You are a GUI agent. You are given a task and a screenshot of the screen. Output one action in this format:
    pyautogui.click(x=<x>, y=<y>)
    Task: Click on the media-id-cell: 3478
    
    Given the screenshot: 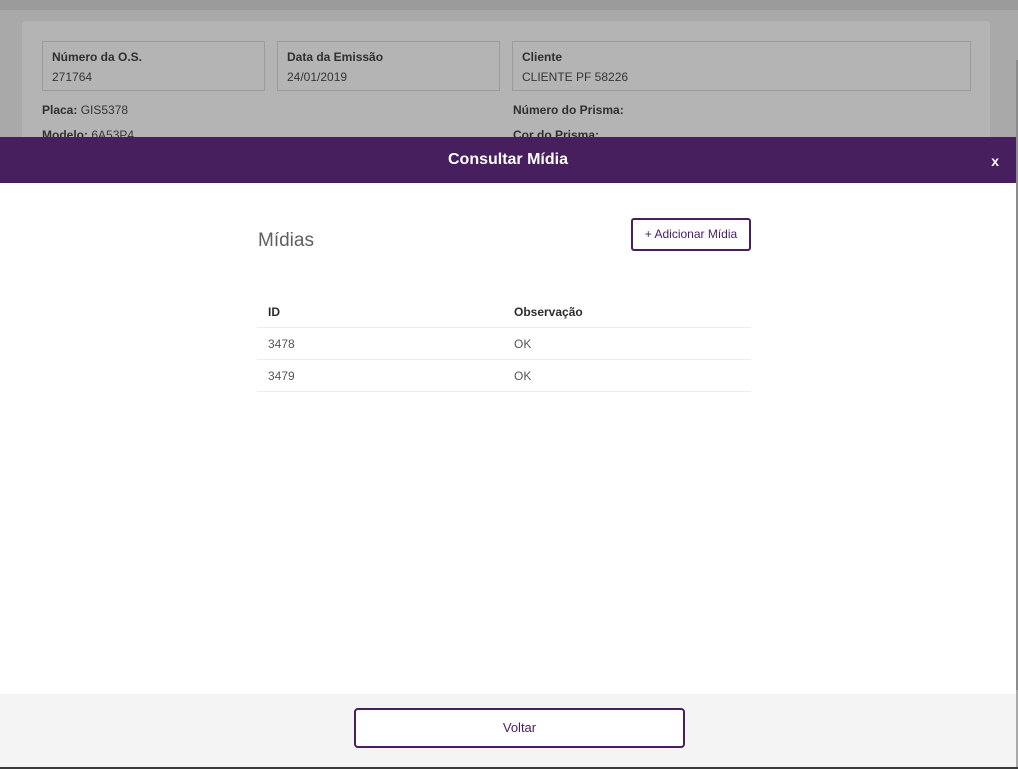 What is the action you would take?
    pyautogui.click(x=281, y=343)
    